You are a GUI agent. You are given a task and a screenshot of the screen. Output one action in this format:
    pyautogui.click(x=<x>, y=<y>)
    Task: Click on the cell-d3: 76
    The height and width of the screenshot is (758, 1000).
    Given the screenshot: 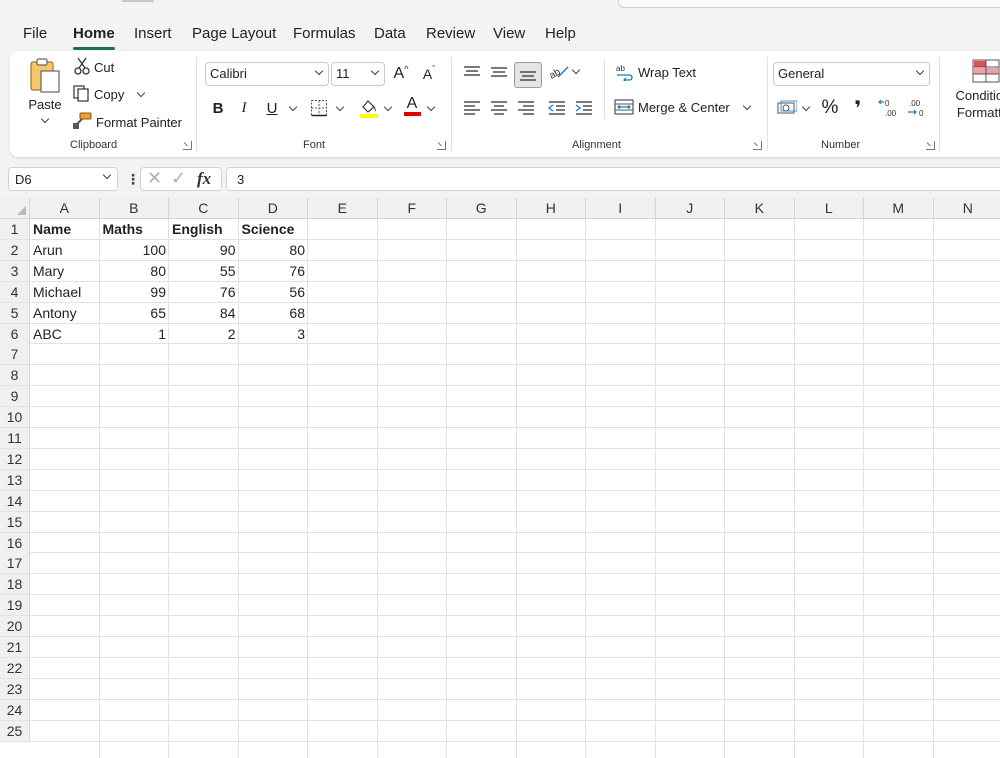 What is the action you would take?
    pyautogui.click(x=274, y=271)
    